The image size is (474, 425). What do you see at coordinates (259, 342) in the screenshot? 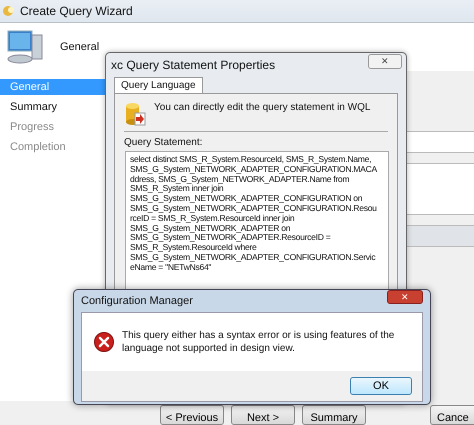
I see `error-message: This query either has a syntax error or is using features of the language not supported in design view.` at bounding box center [259, 342].